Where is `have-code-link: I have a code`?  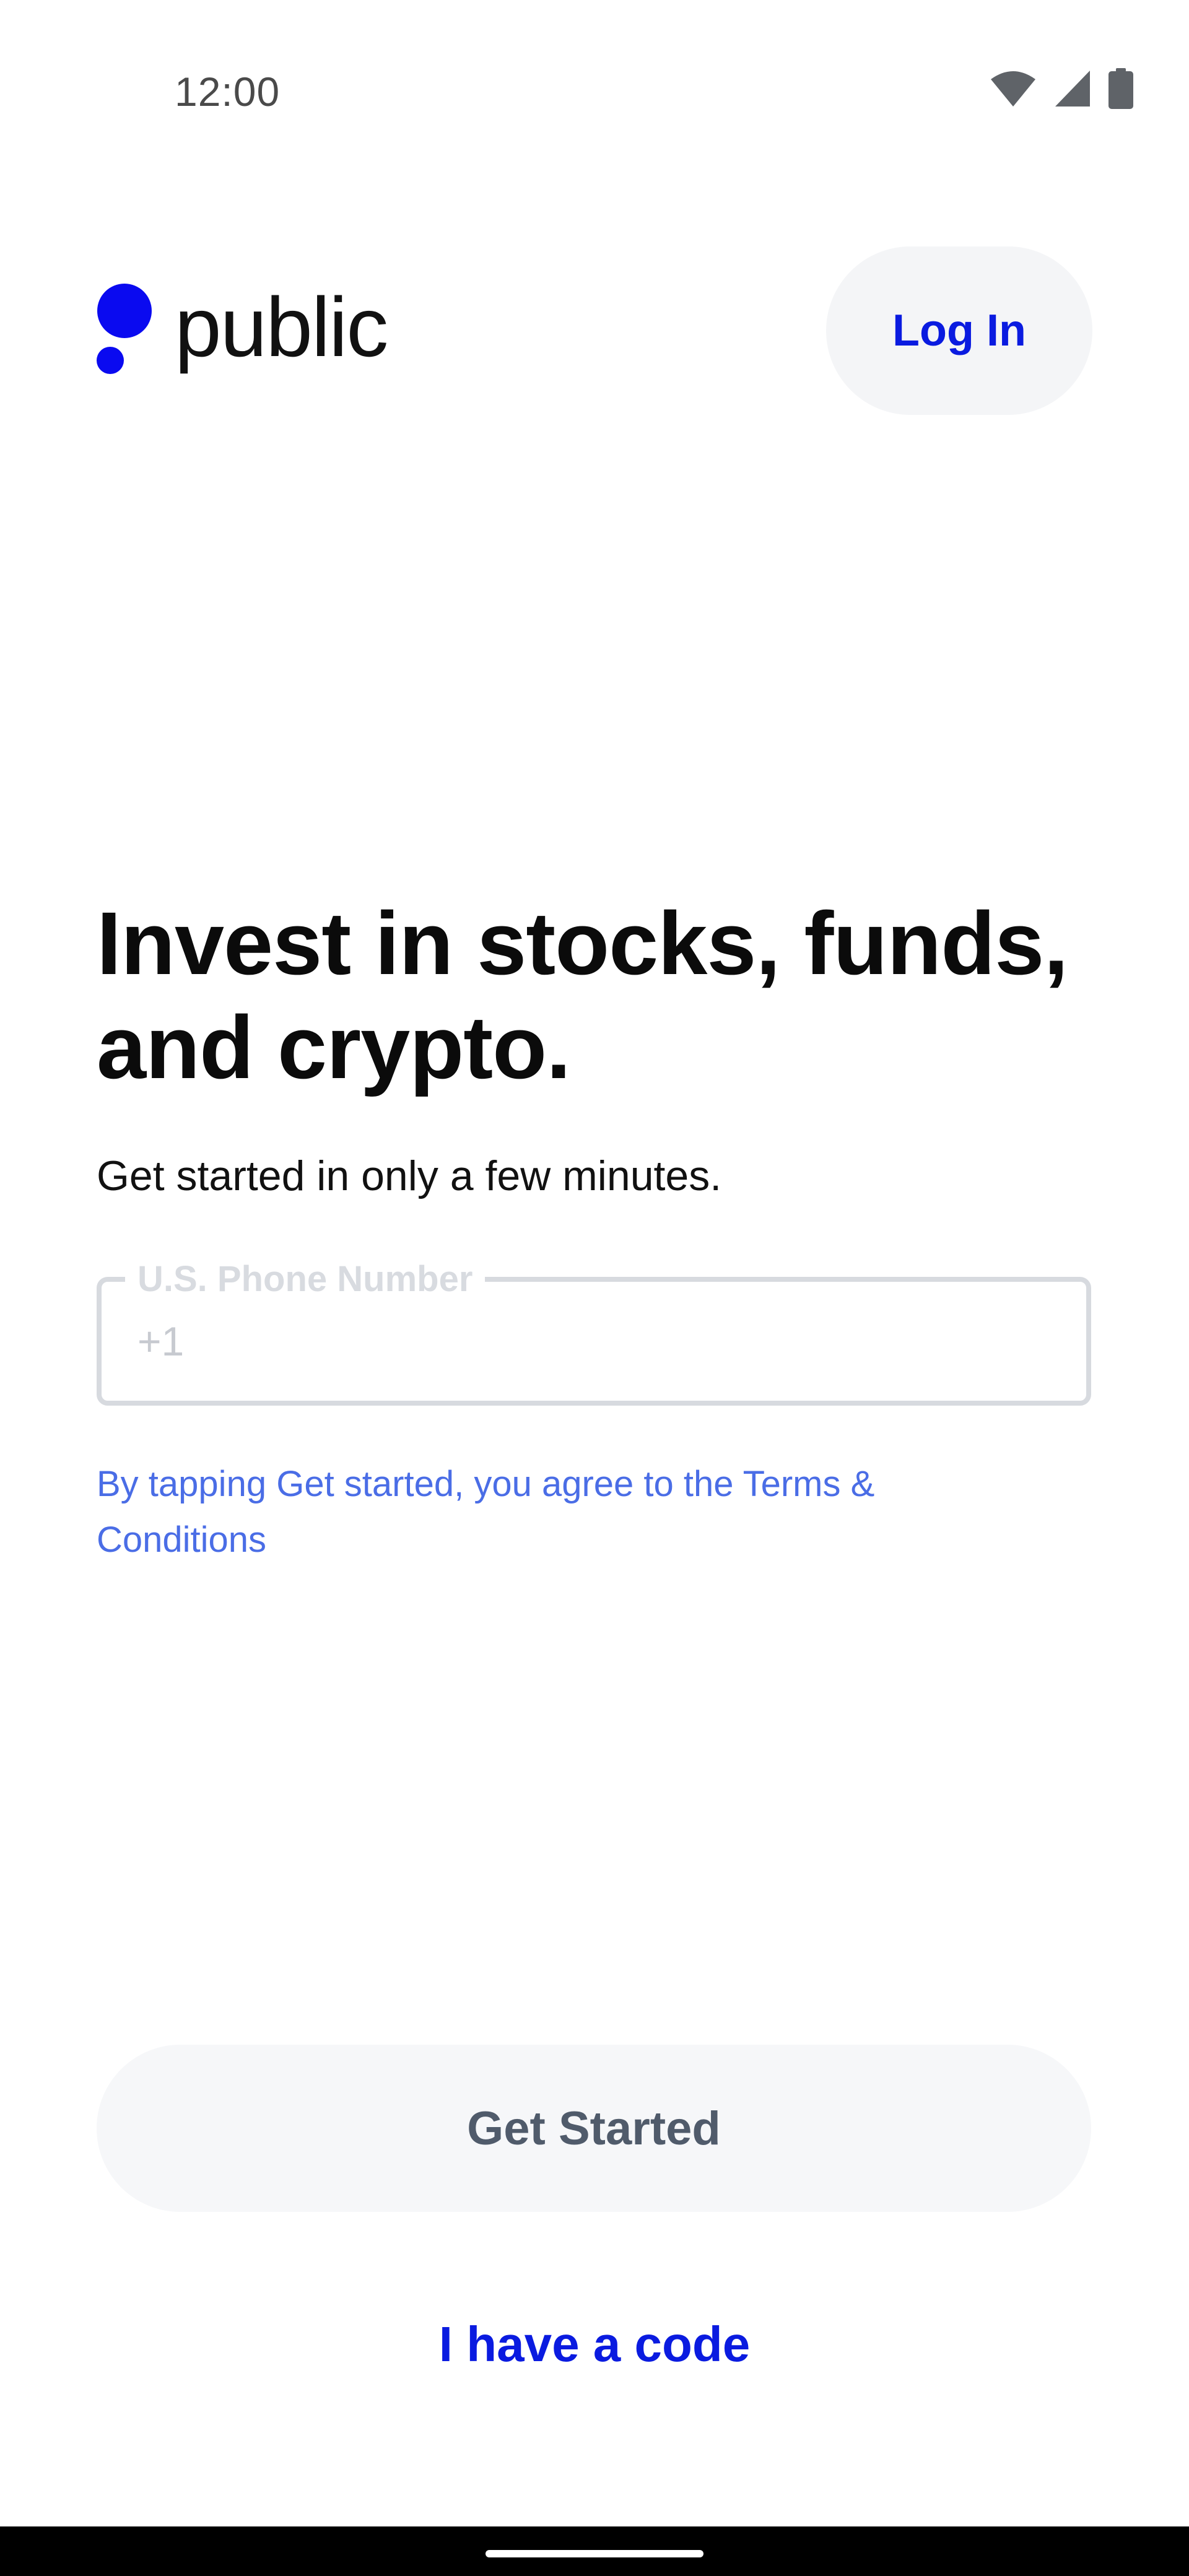
have-code-link: I have a code is located at coordinates (594, 2344).